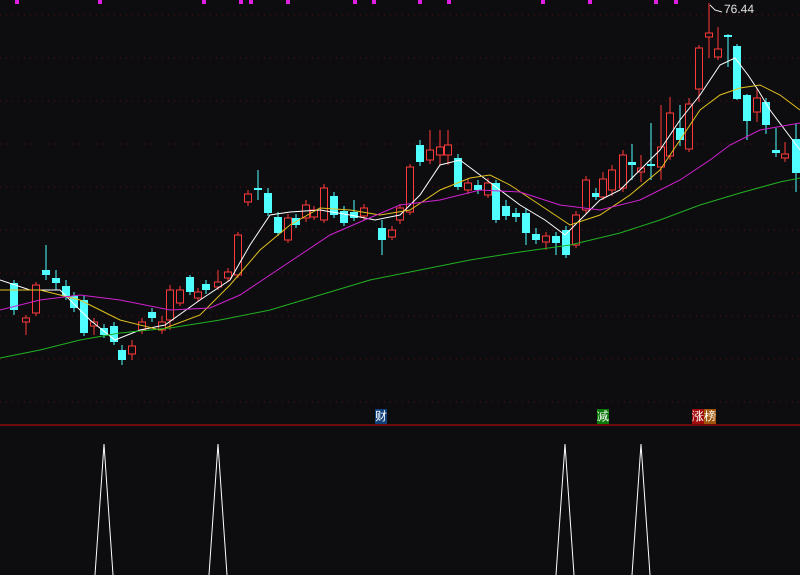 This screenshot has height=575, width=800. I want to click on event-marker: 榜, so click(710, 416).